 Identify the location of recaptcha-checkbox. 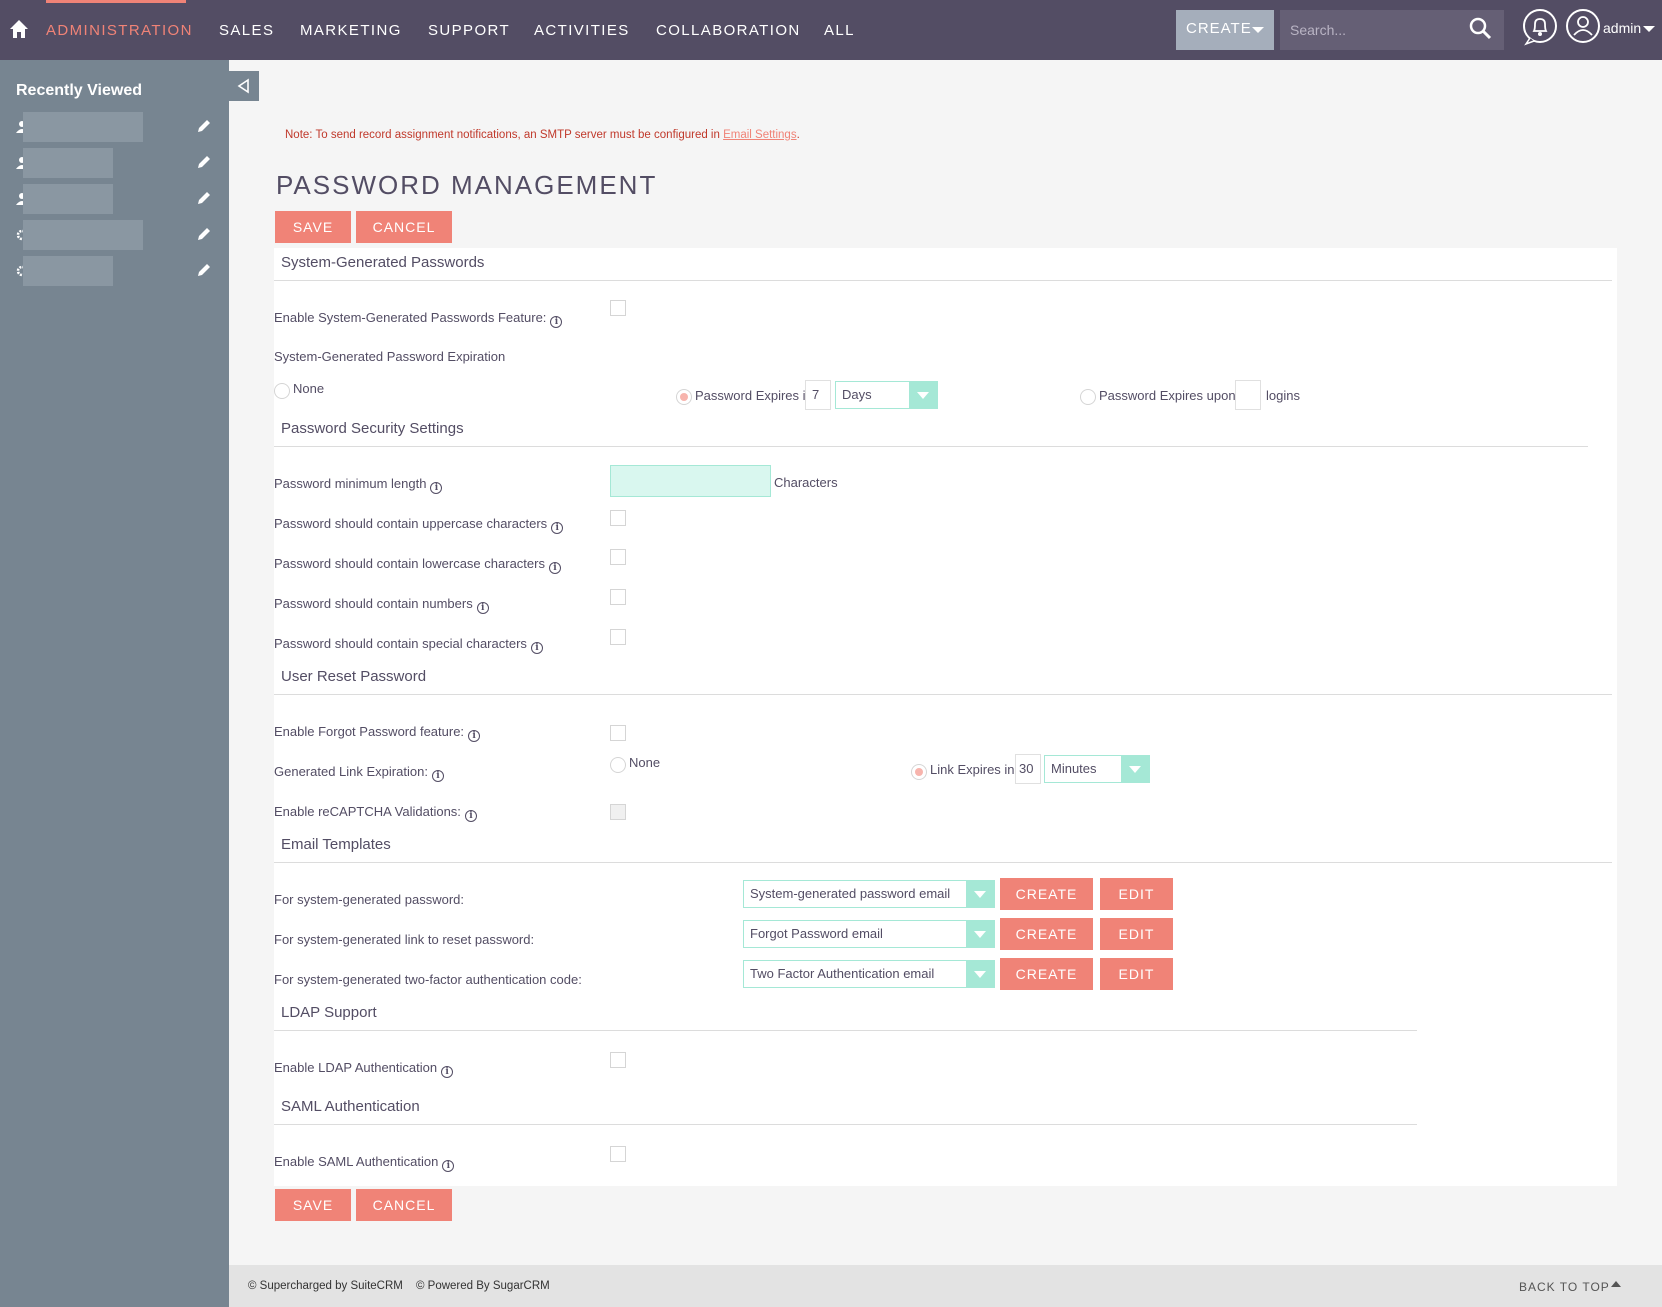
(618, 812).